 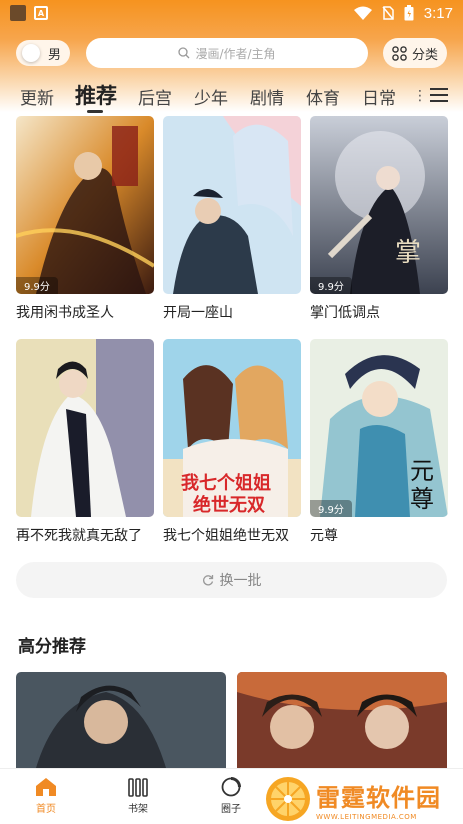 I want to click on nav-circle-label: 圈子, so click(x=231, y=809).